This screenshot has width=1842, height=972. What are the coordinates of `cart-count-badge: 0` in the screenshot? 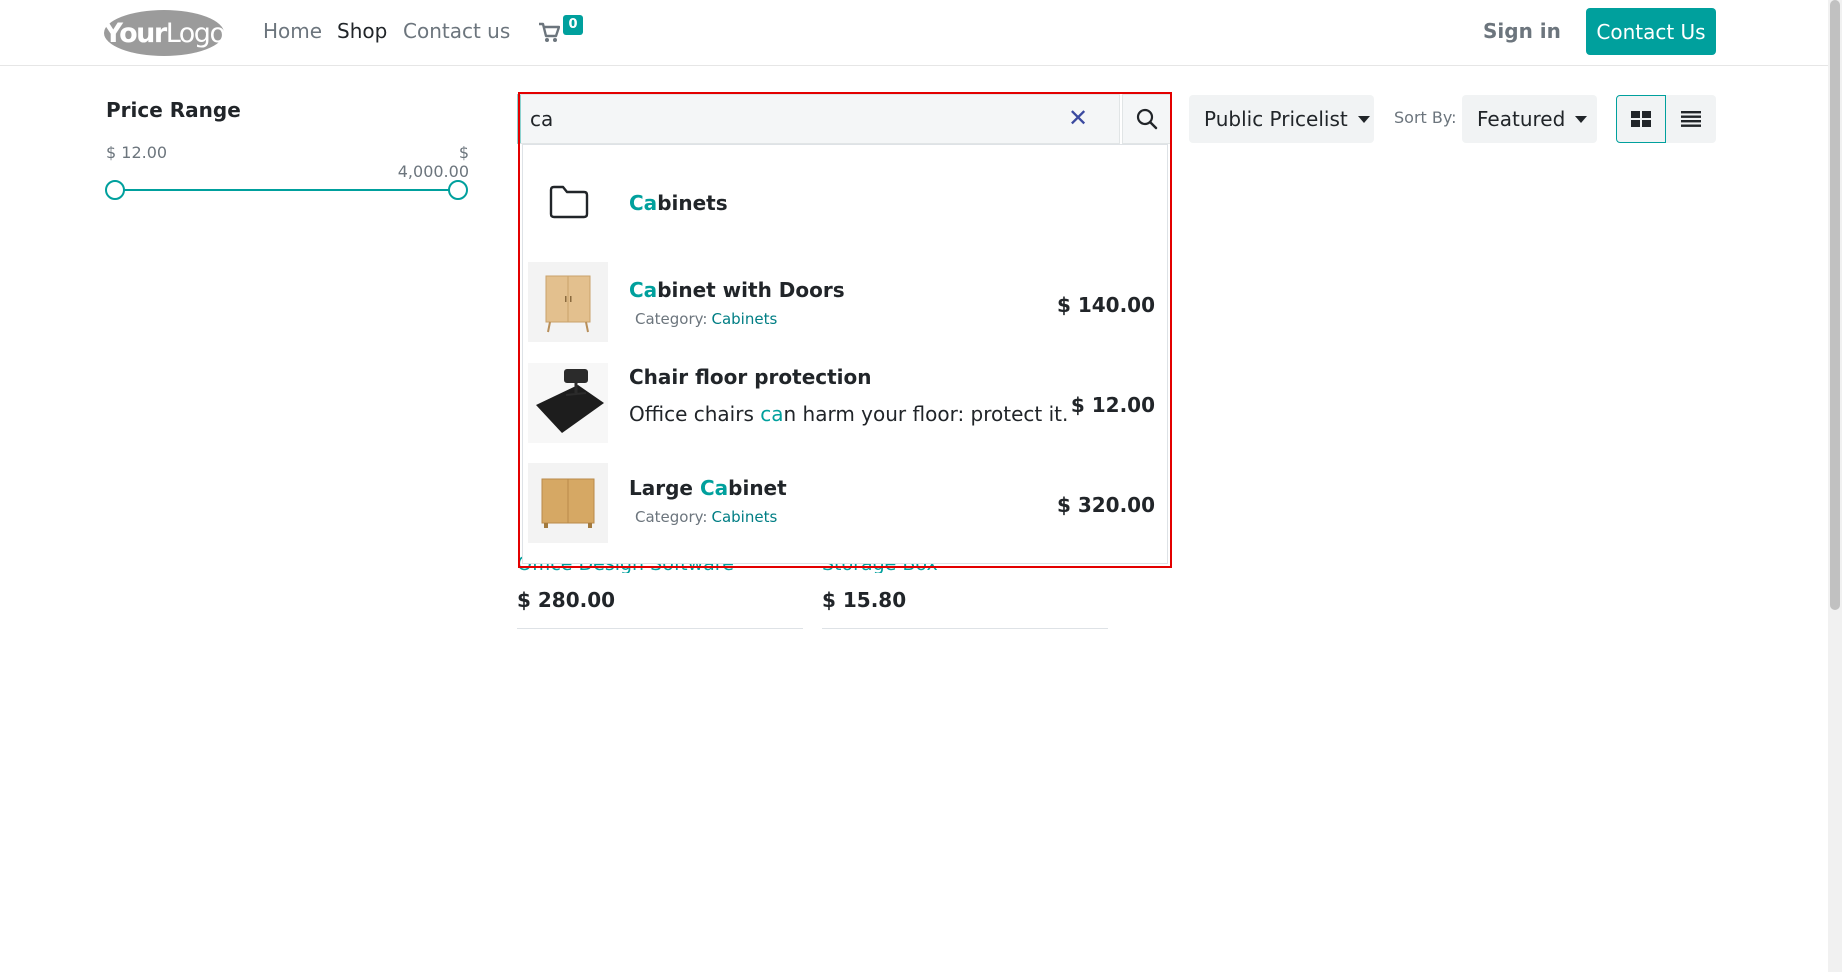 It's located at (573, 25).